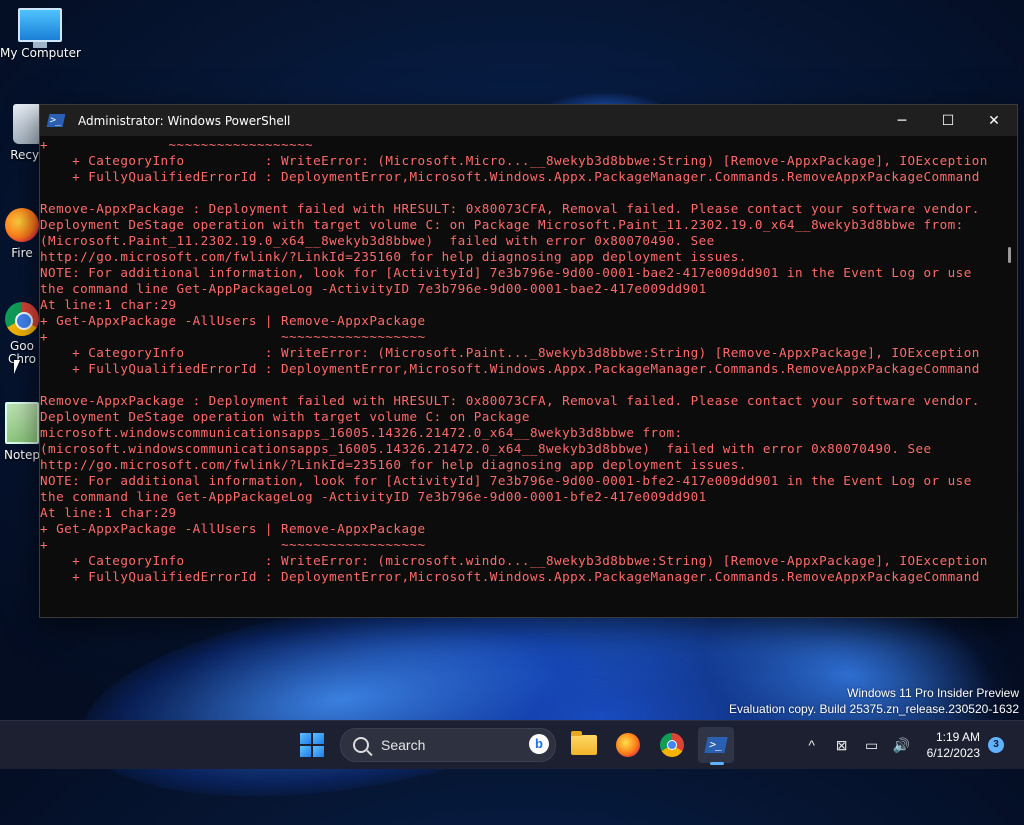 The image size is (1024, 825). I want to click on taskbar-center: Search b >_, so click(517, 745).